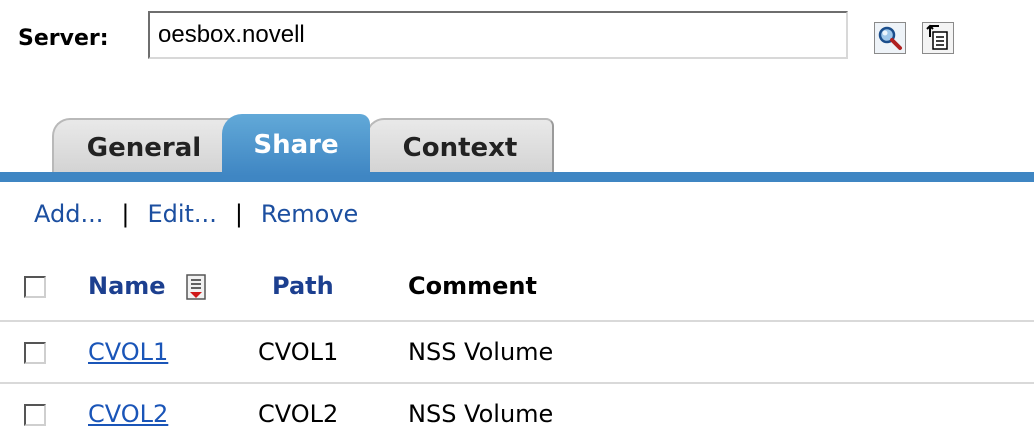 The height and width of the screenshot is (443, 1034). What do you see at coordinates (472, 286) in the screenshot?
I see `column-header-comment: Comment` at bounding box center [472, 286].